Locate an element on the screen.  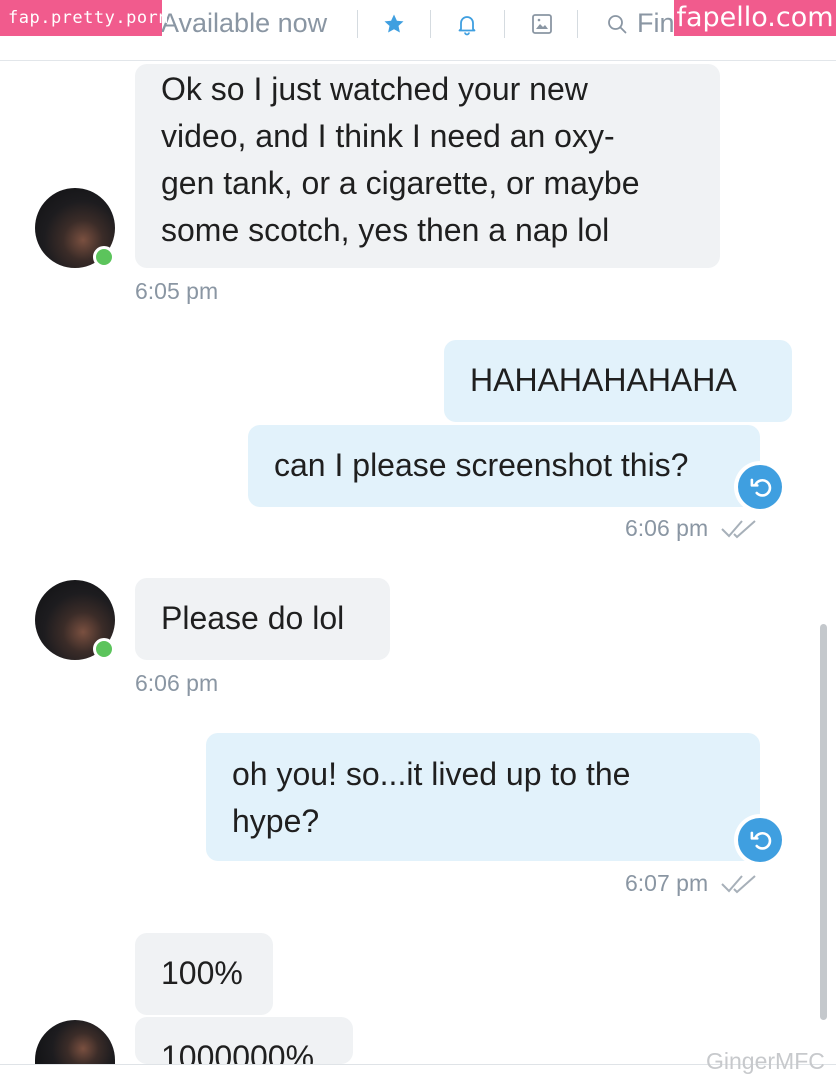
availability-status: Available now is located at coordinates (244, 23).